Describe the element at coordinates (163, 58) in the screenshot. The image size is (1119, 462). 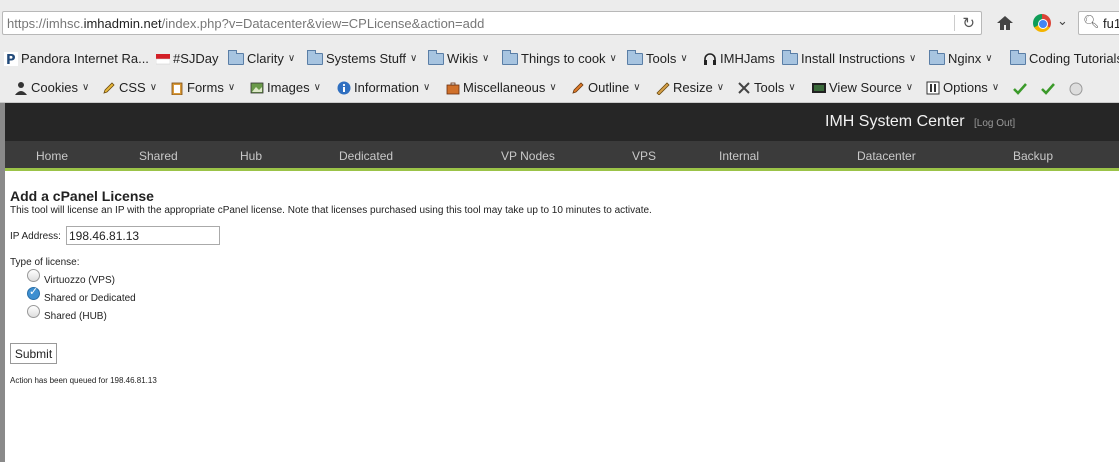
I see `flag-icon` at that location.